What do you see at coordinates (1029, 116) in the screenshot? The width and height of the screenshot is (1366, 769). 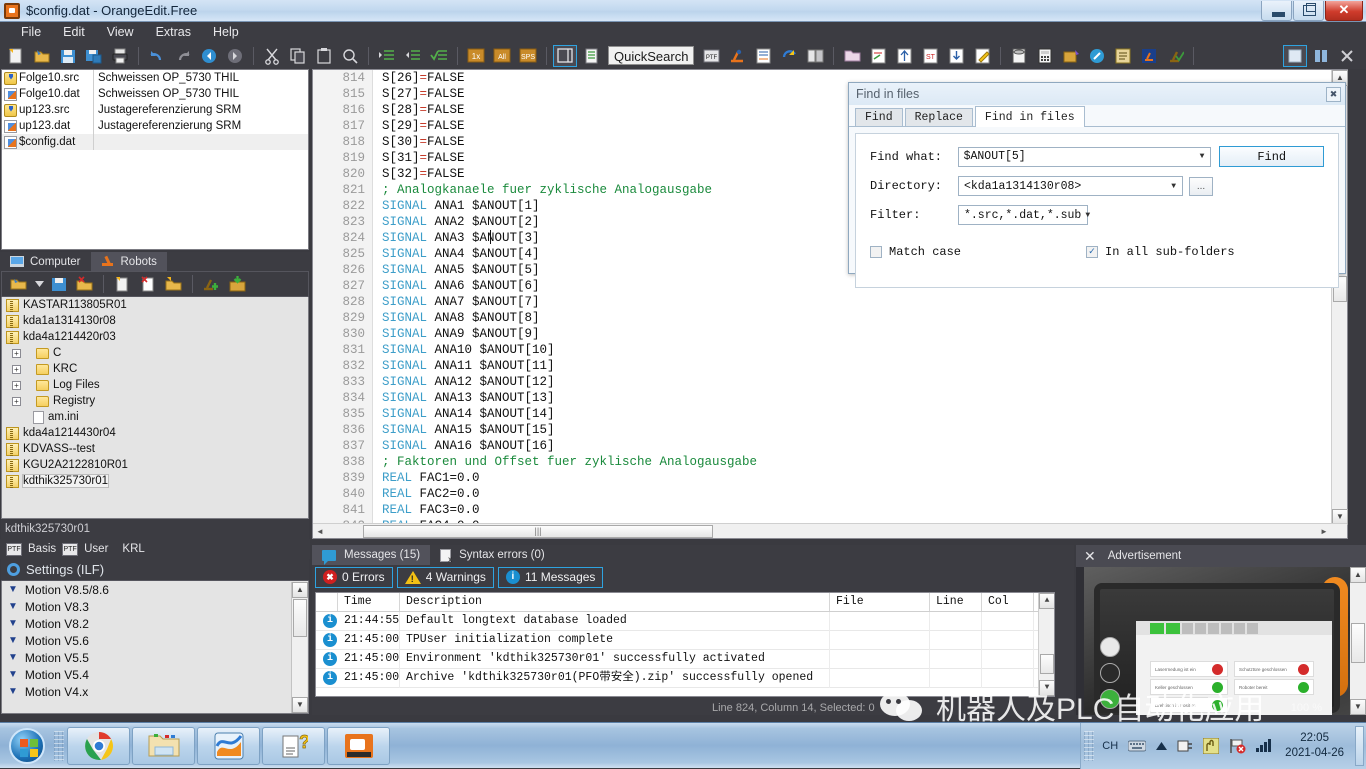 I see `tab-find-in-files: Find in files` at bounding box center [1029, 116].